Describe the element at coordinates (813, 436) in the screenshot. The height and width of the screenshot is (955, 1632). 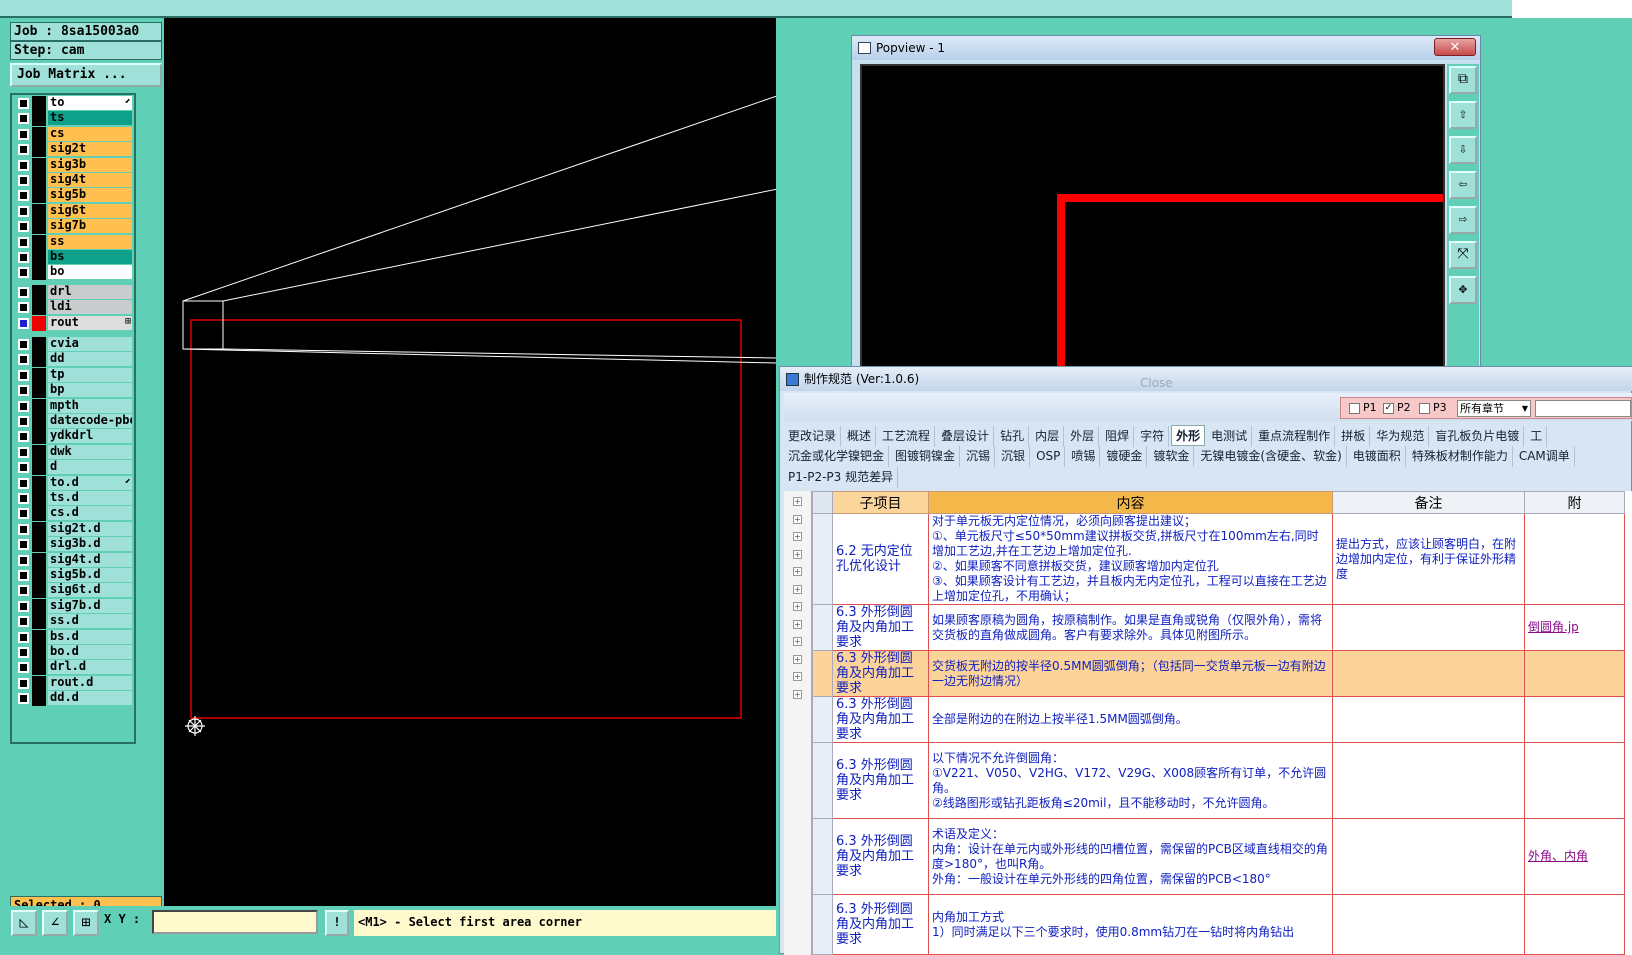
I see `tab-tabs_row1-0: 更改记录` at that location.